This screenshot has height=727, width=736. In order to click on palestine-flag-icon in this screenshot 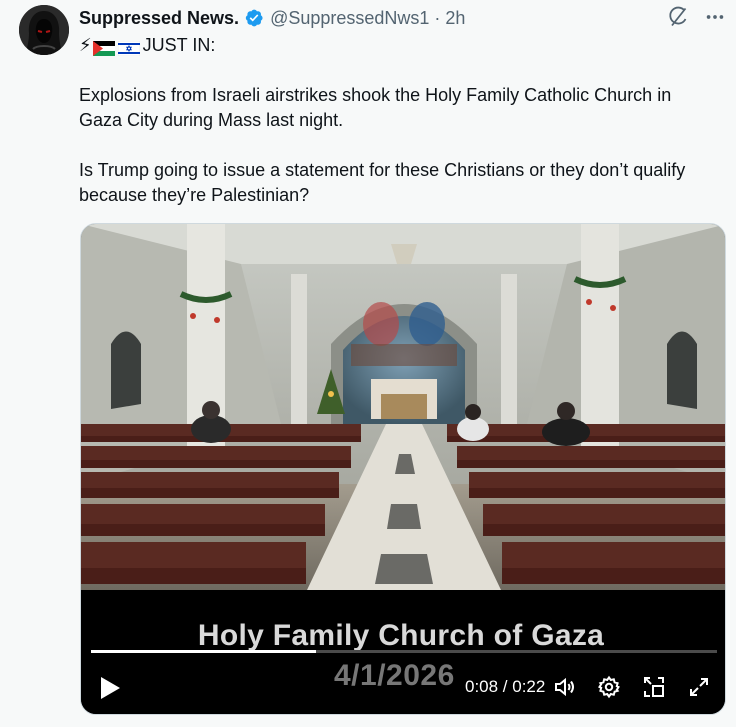, I will do `click(103, 47)`.